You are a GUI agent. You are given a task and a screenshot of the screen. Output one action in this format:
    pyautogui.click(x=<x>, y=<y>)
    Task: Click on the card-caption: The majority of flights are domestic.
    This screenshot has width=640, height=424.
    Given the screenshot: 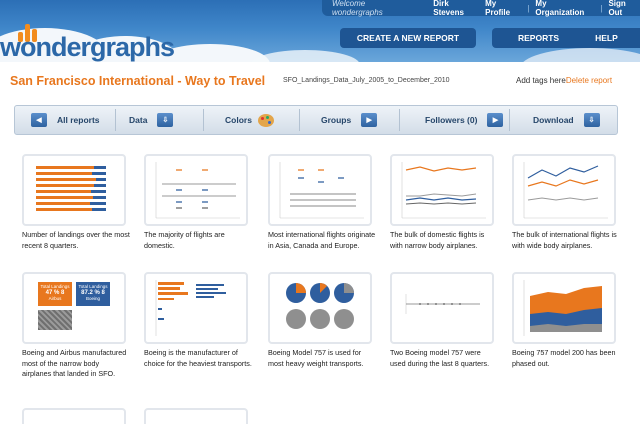 What is the action you would take?
    pyautogui.click(x=184, y=240)
    